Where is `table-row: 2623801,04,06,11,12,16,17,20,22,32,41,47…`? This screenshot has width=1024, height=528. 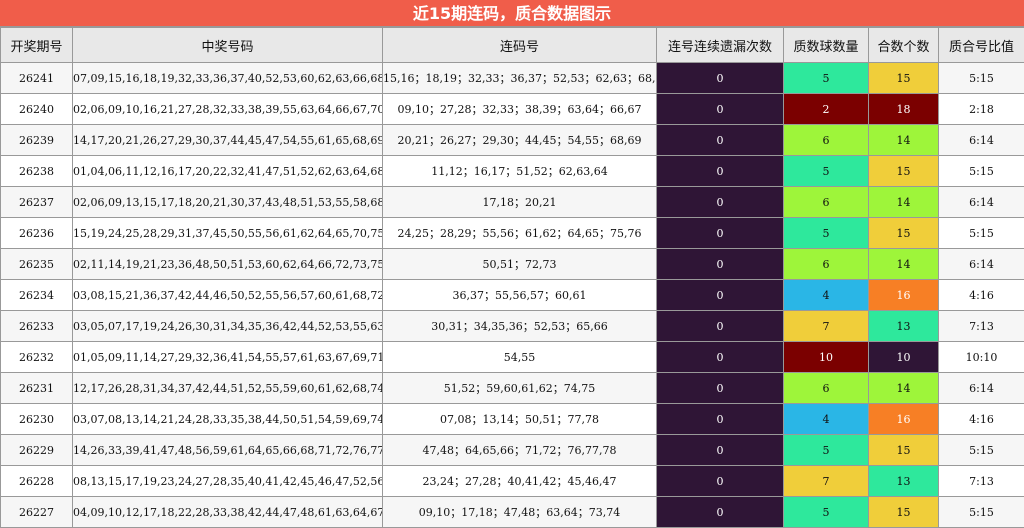 table-row: 2623801,04,06,11,12,16,17,20,22,32,41,47… is located at coordinates (512, 171).